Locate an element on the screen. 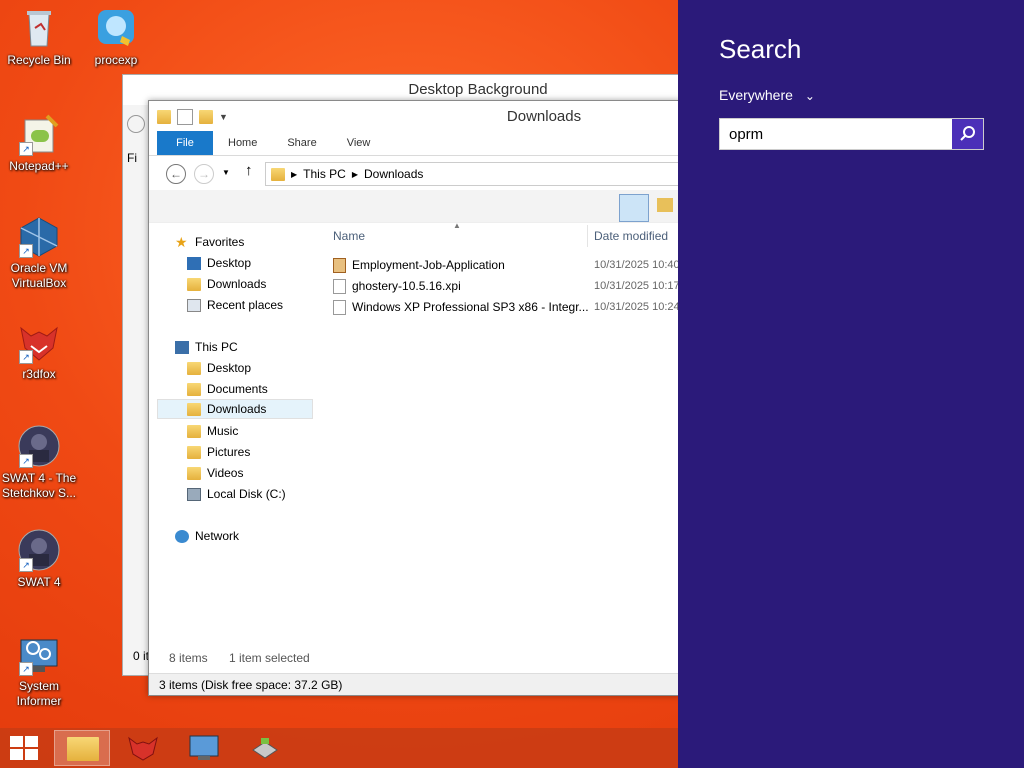 This screenshot has height=768, width=1024. nav-label: Favorites is located at coordinates (220, 242).